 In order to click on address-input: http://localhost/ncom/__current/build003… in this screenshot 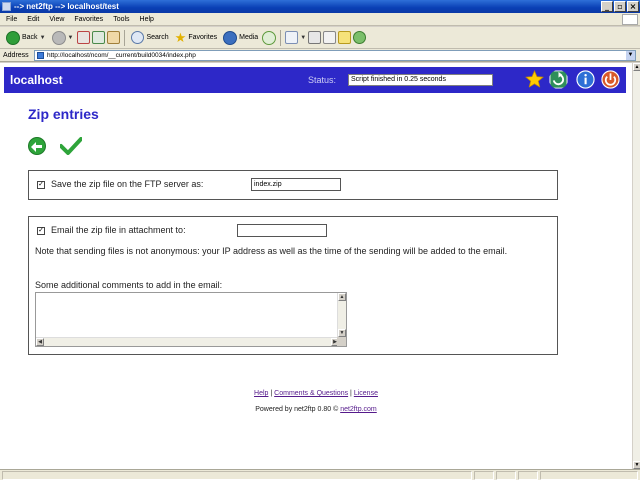, I will do `click(335, 55)`.